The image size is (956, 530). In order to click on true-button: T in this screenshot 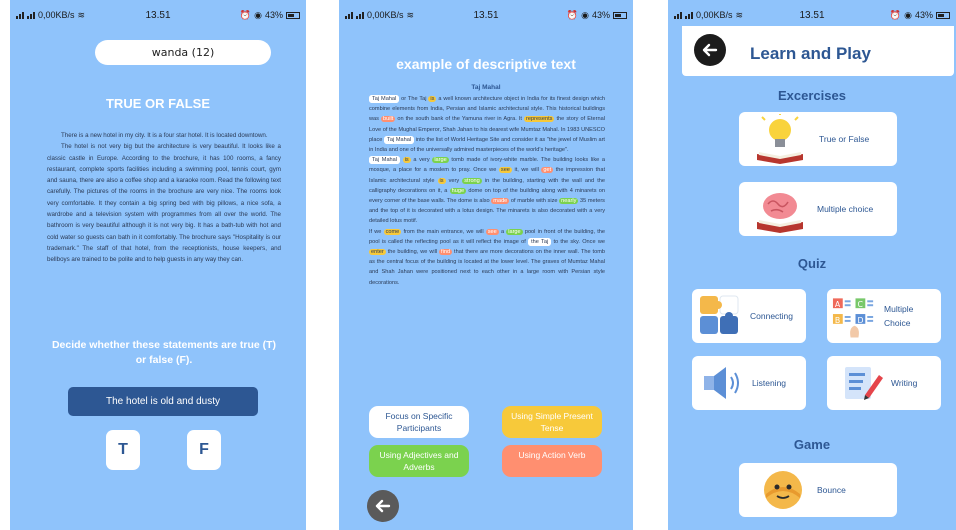, I will do `click(123, 450)`.